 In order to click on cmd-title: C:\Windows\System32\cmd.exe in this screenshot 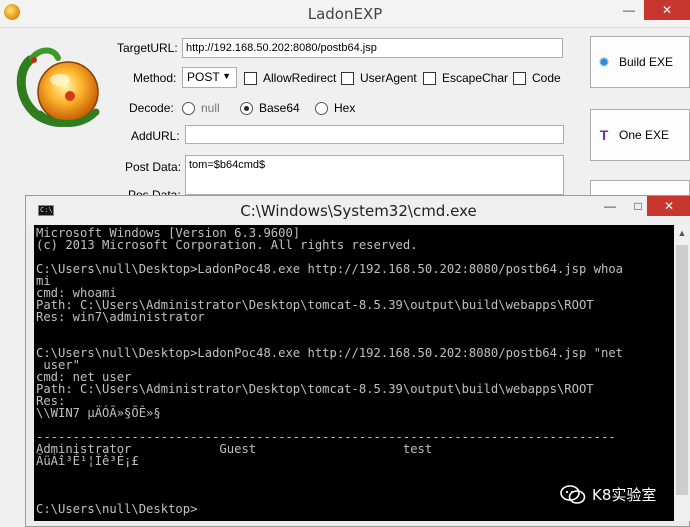, I will do `click(358, 211)`.